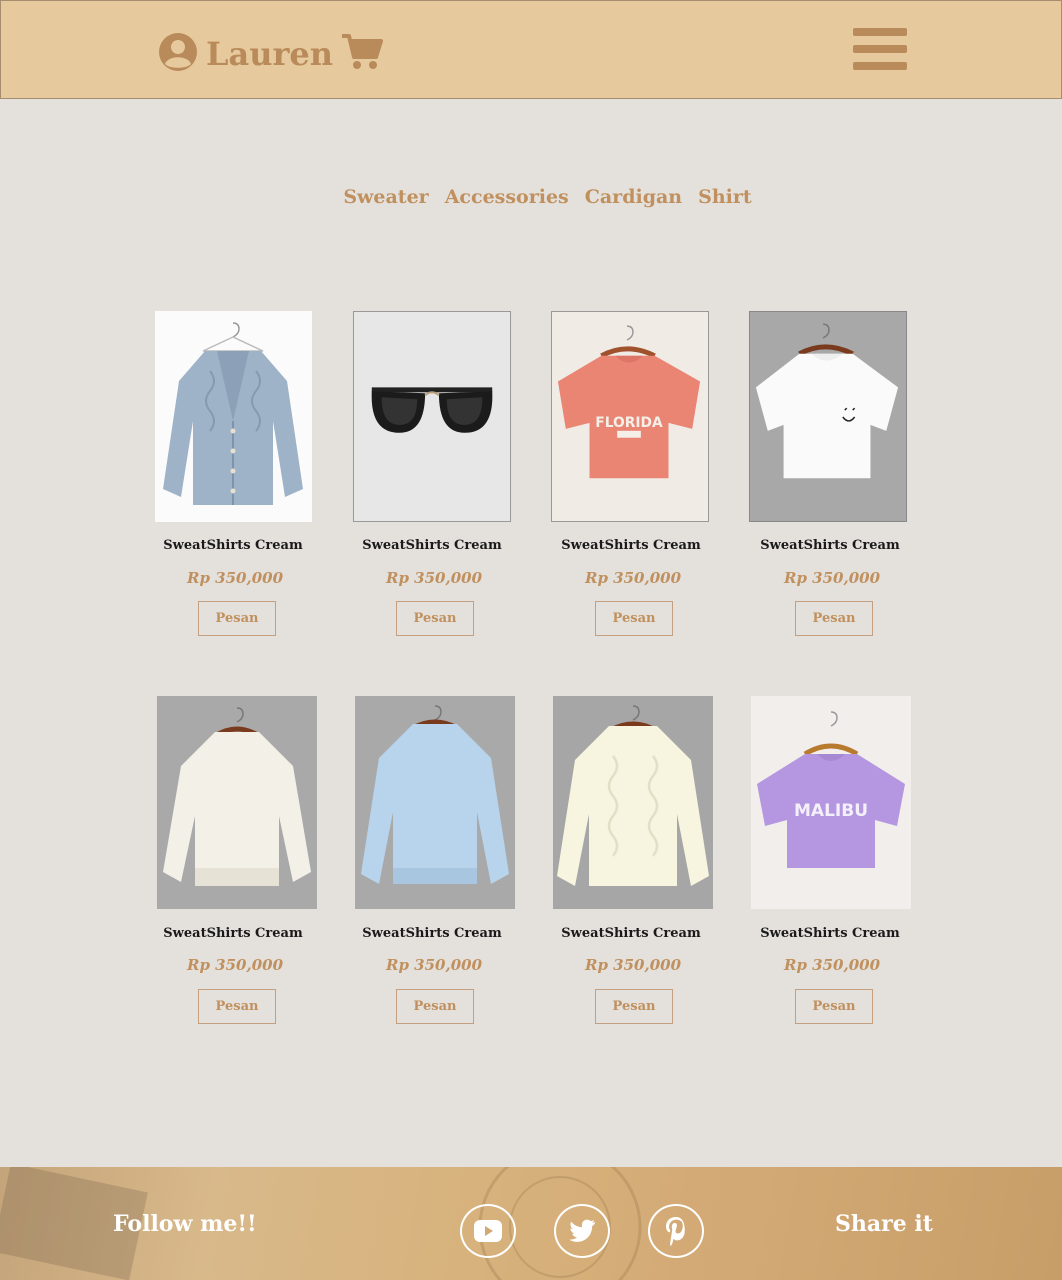 The height and width of the screenshot is (1280, 1062). What do you see at coordinates (828, 416) in the screenshot?
I see `product-image-smiley-tshirt` at bounding box center [828, 416].